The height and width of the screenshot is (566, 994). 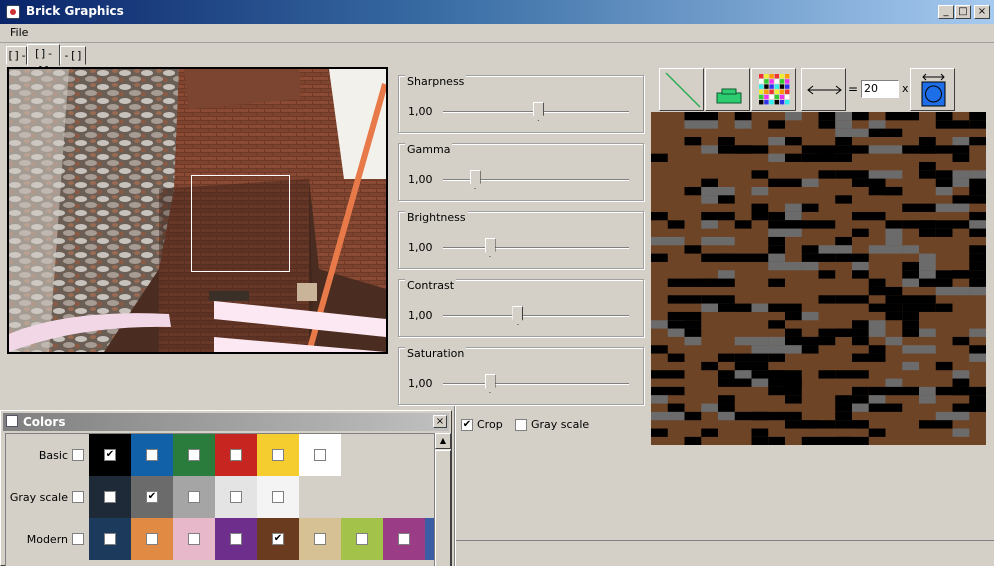 I want to click on colors-titlebar: Colors ×, so click(x=226, y=422).